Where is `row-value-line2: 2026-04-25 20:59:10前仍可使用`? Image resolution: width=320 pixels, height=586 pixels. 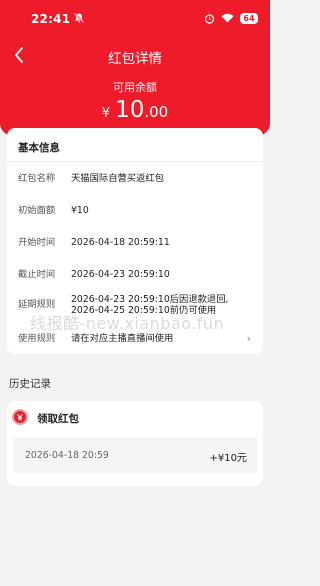
row-value-line2: 2026-04-25 20:59:10前仍可使用 is located at coordinates (144, 310).